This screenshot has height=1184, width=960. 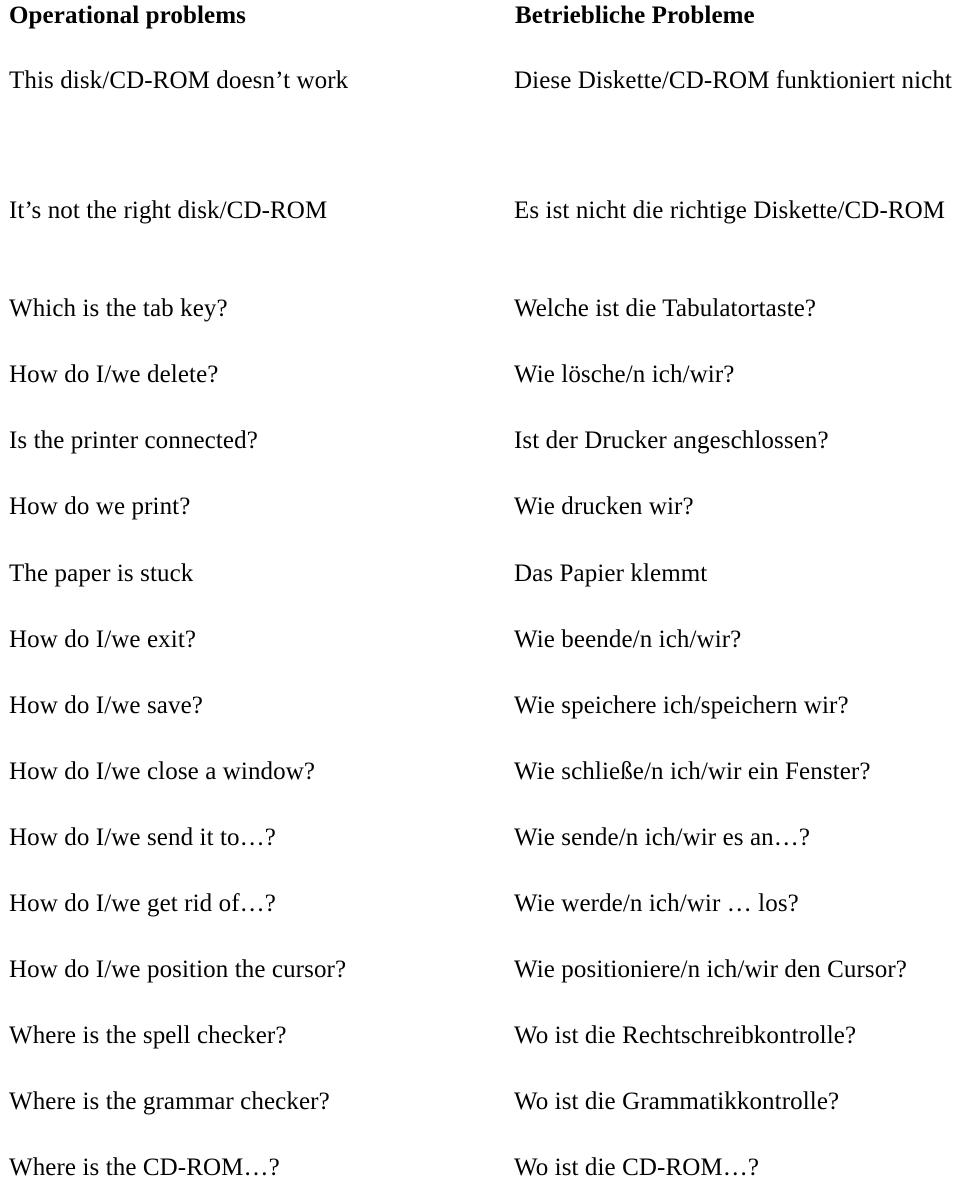 I want to click on phrase-german: Wie beende/n ich/wir?, so click(x=628, y=639).